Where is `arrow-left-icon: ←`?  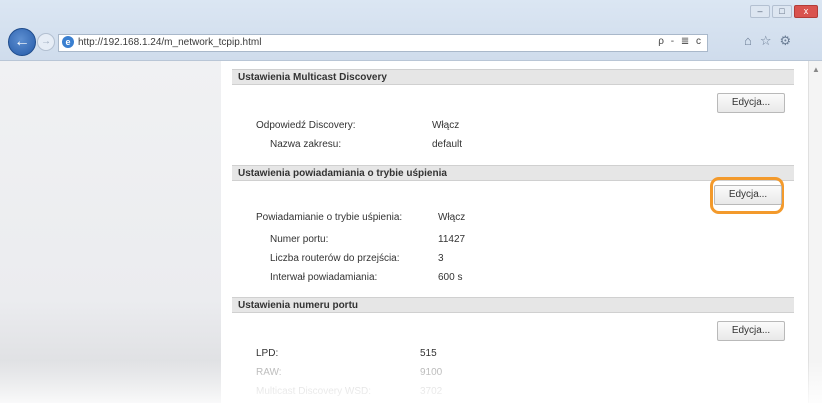 arrow-left-icon: ← is located at coordinates (22, 41).